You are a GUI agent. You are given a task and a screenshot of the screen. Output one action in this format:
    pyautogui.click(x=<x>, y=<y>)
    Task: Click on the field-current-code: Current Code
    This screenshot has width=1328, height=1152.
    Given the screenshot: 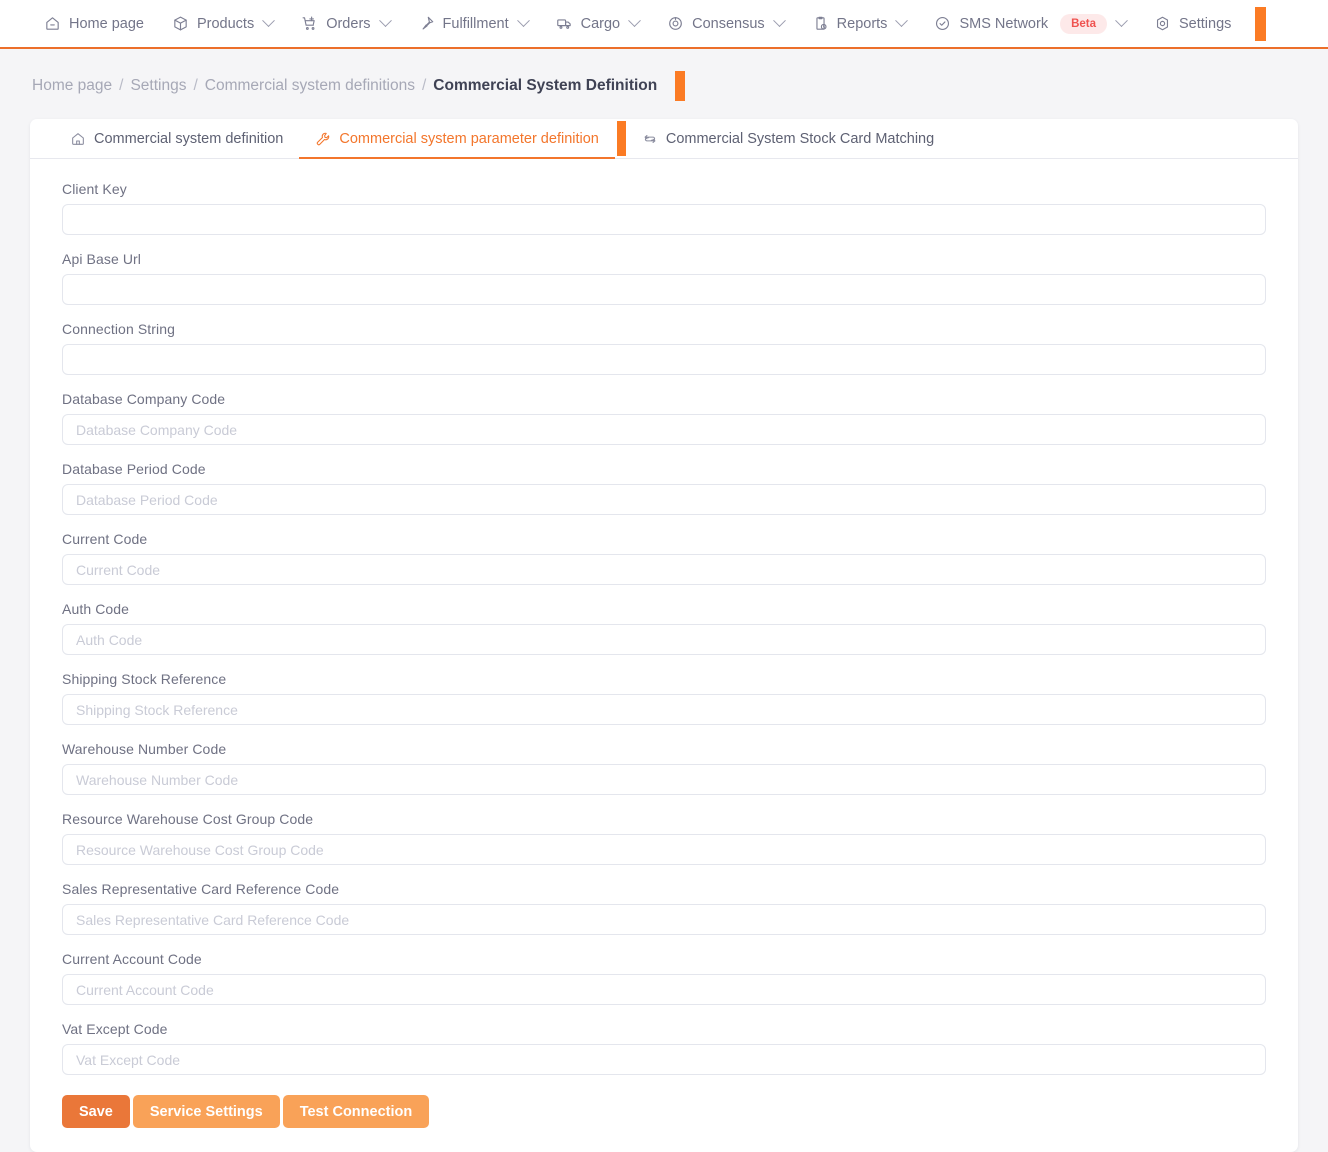 What is the action you would take?
    pyautogui.click(x=664, y=558)
    